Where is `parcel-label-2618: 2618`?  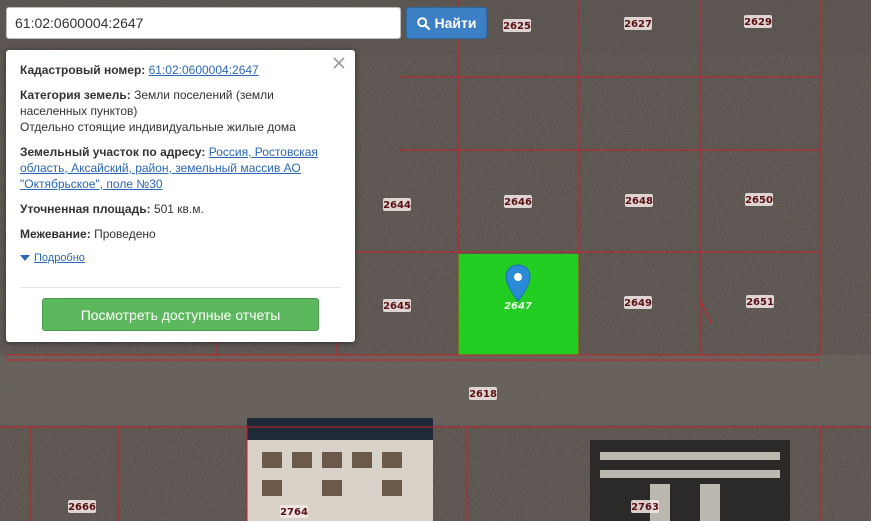 parcel-label-2618: 2618 is located at coordinates (483, 393).